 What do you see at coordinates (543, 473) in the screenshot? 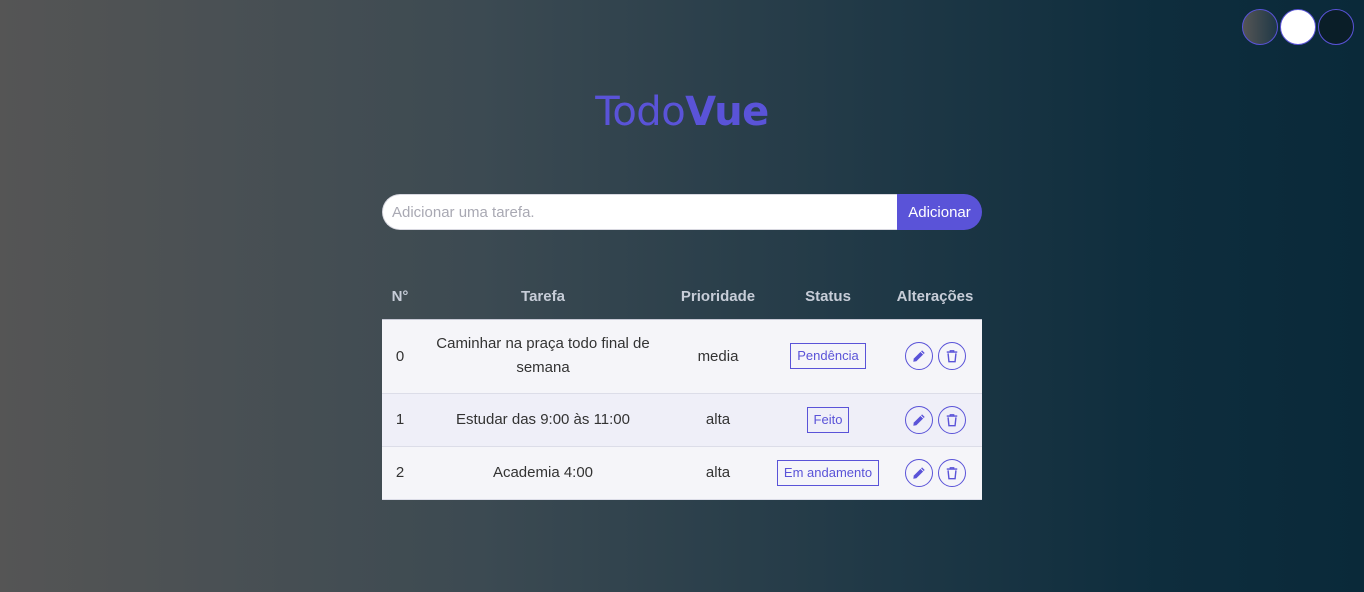
I see `row-task: Academia 4:00` at bounding box center [543, 473].